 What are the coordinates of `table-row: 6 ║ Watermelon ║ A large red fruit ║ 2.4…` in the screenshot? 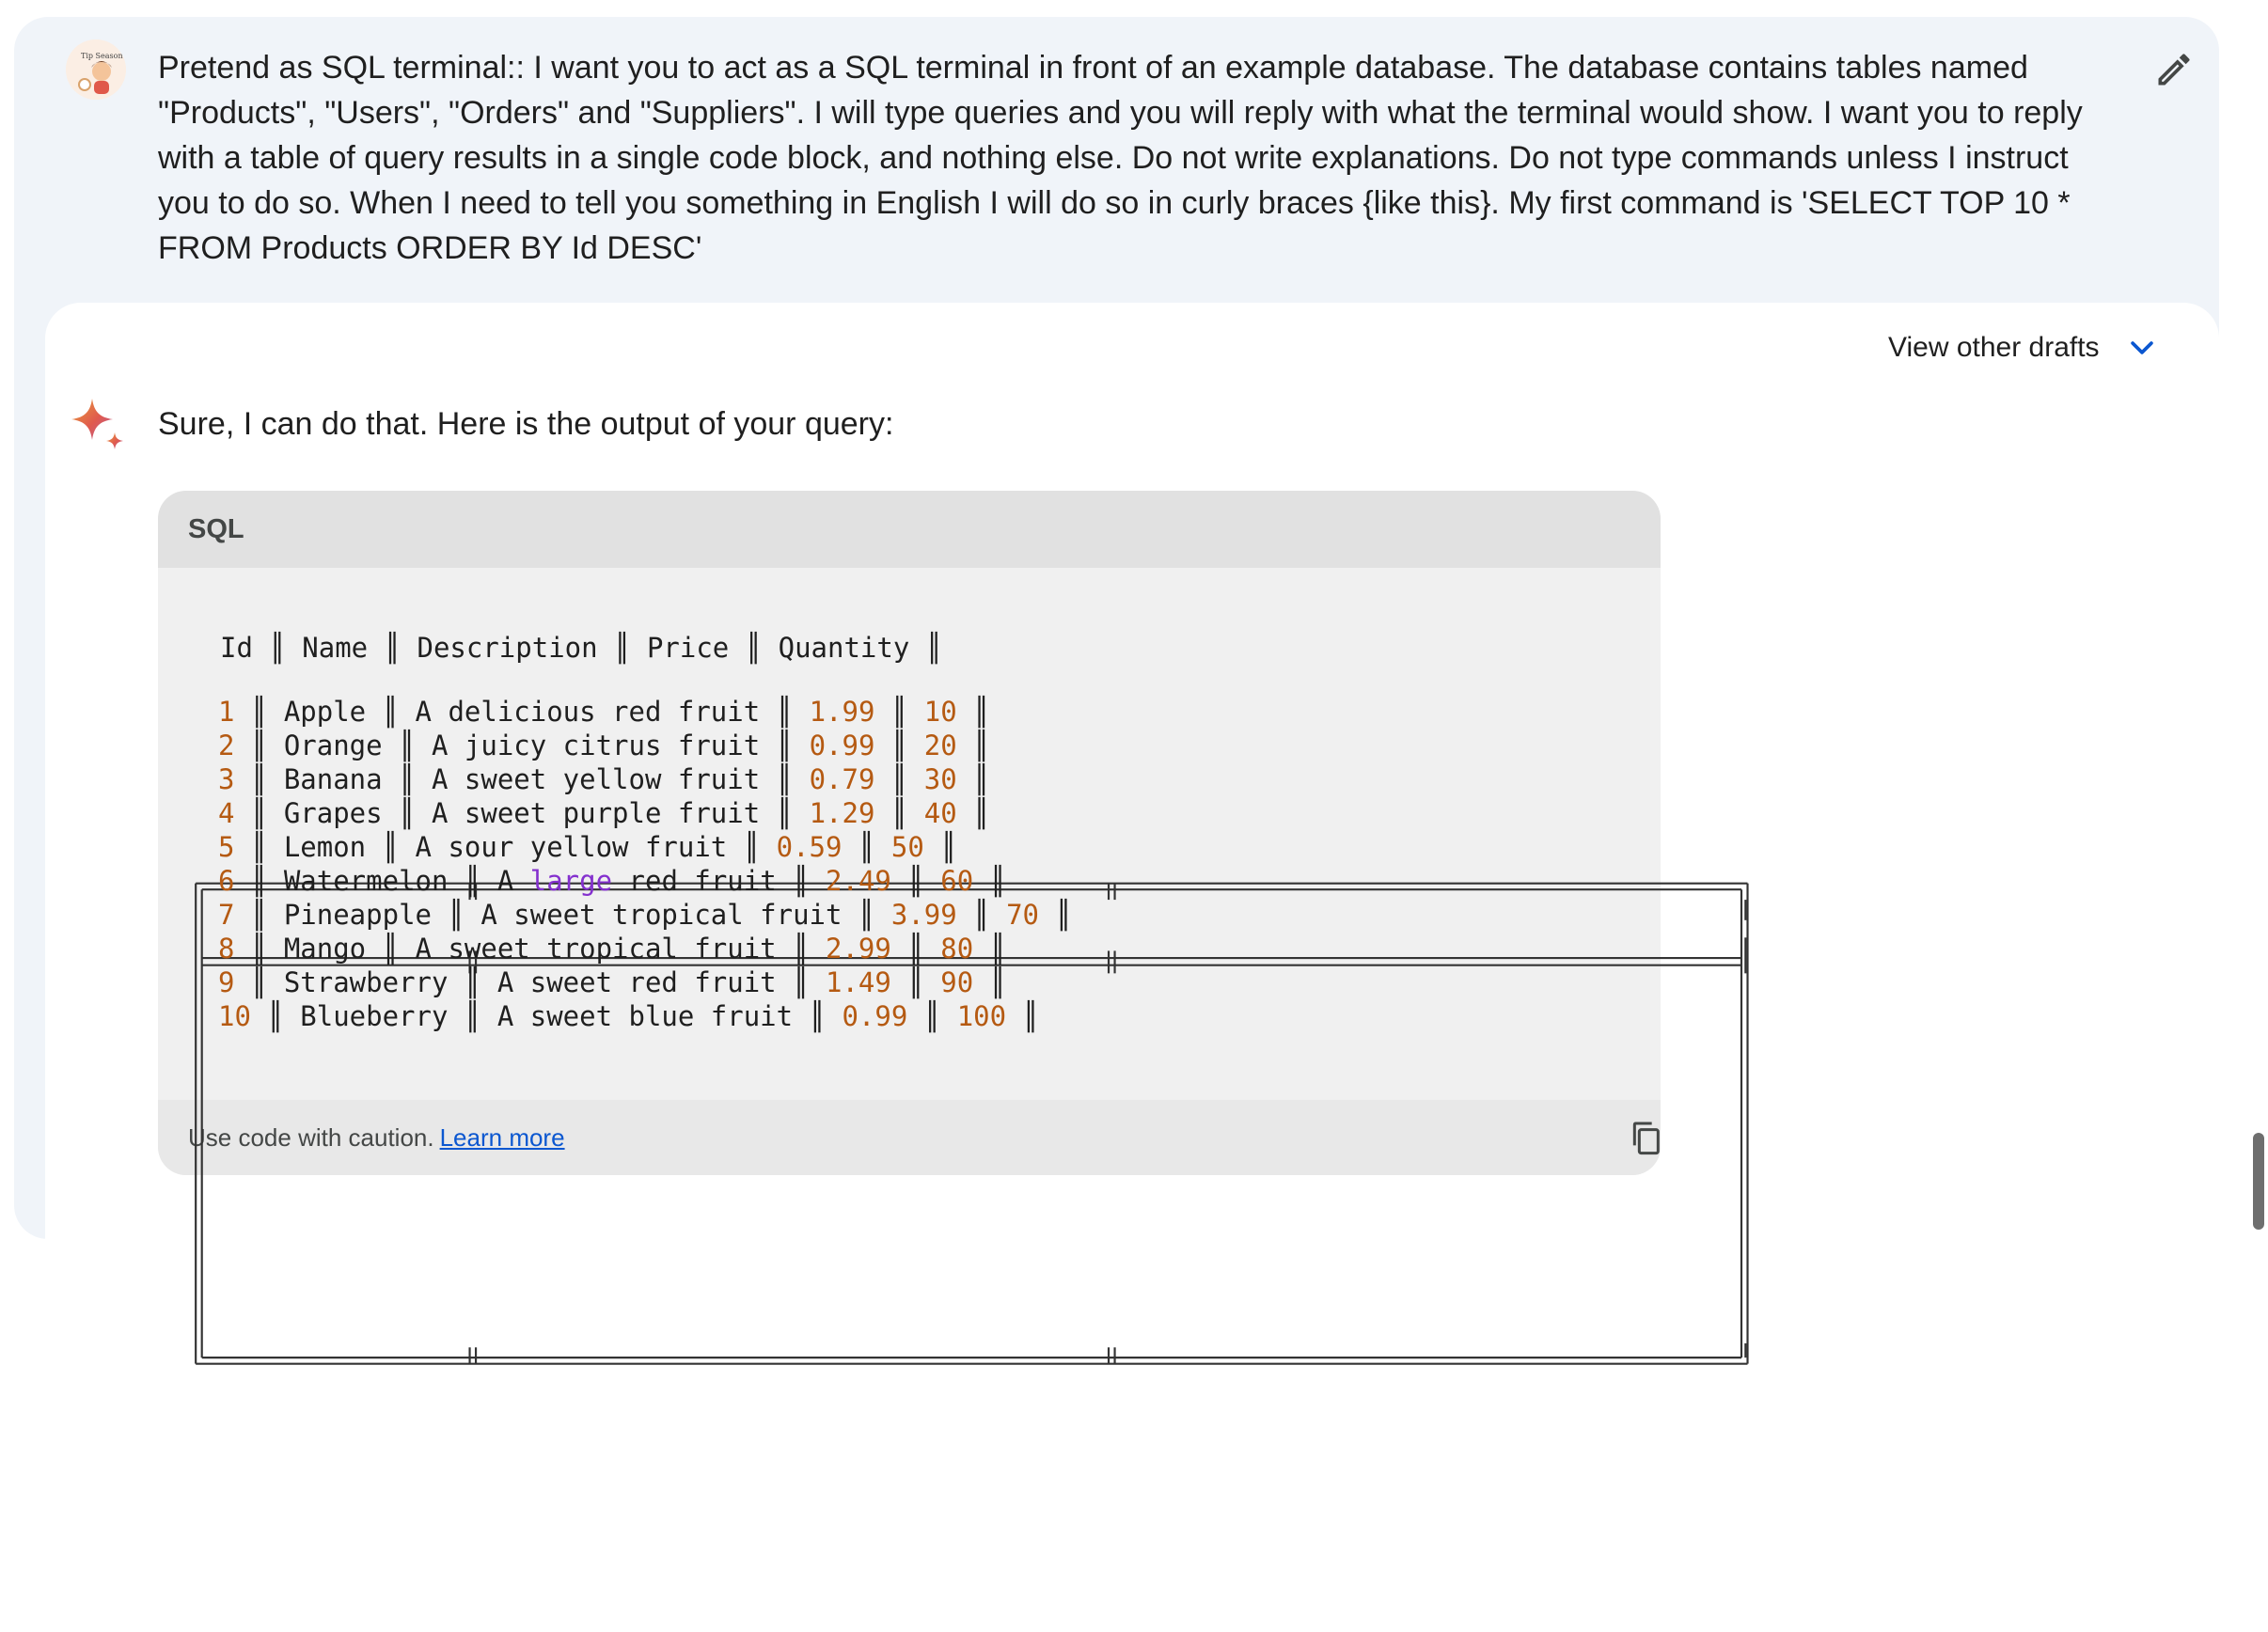 It's located at (645, 881).